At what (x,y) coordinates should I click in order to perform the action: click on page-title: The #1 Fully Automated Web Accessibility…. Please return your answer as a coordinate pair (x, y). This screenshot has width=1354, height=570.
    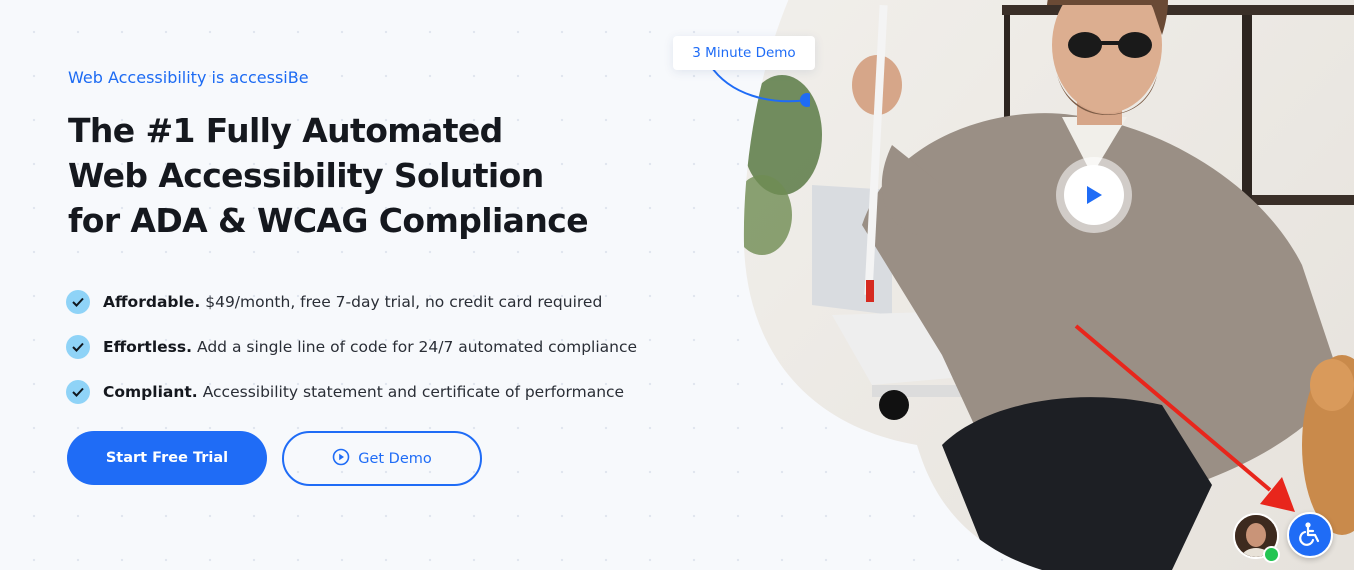
    Looking at the image, I should click on (328, 175).